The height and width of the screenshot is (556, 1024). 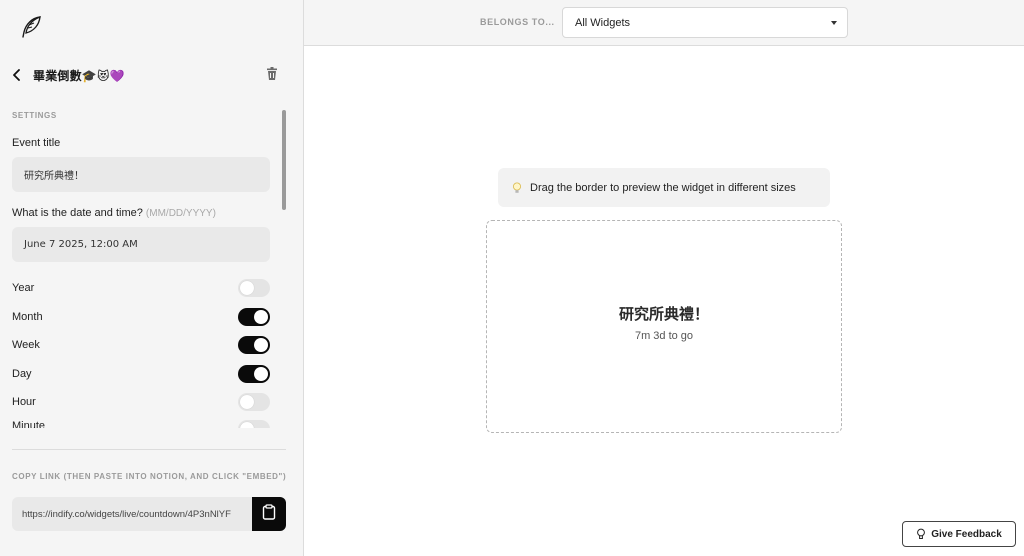 I want to click on sidebar-scrollbar, so click(x=284, y=160).